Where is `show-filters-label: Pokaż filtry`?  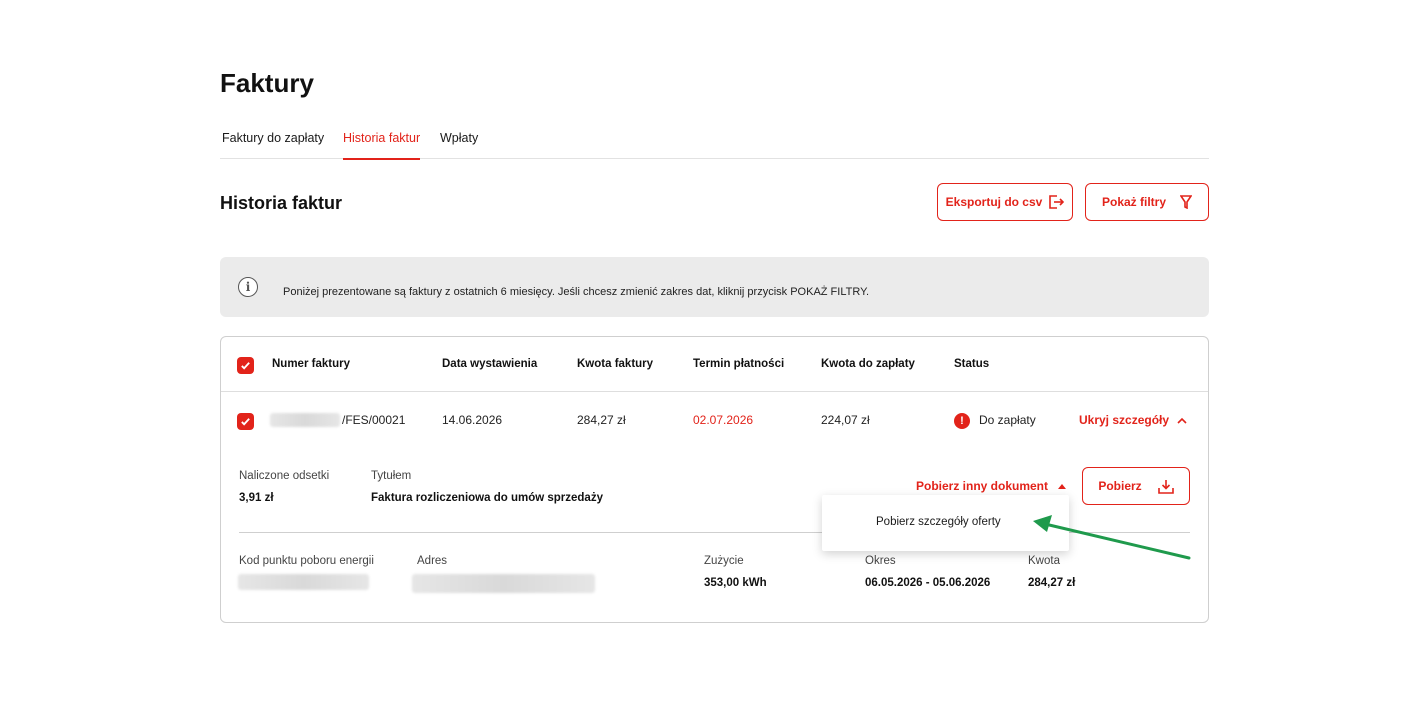
show-filters-label: Pokaż filtry is located at coordinates (1134, 202).